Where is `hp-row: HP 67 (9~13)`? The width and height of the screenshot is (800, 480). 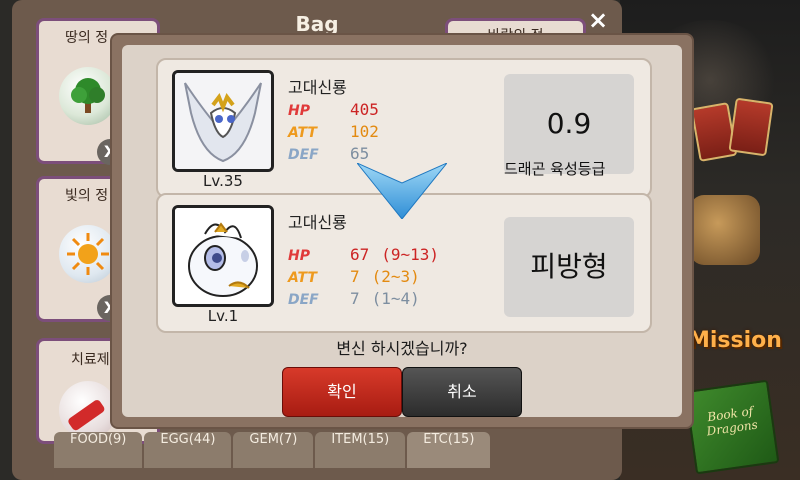
hp-row: HP 67 (9~13) is located at coordinates (363, 254).